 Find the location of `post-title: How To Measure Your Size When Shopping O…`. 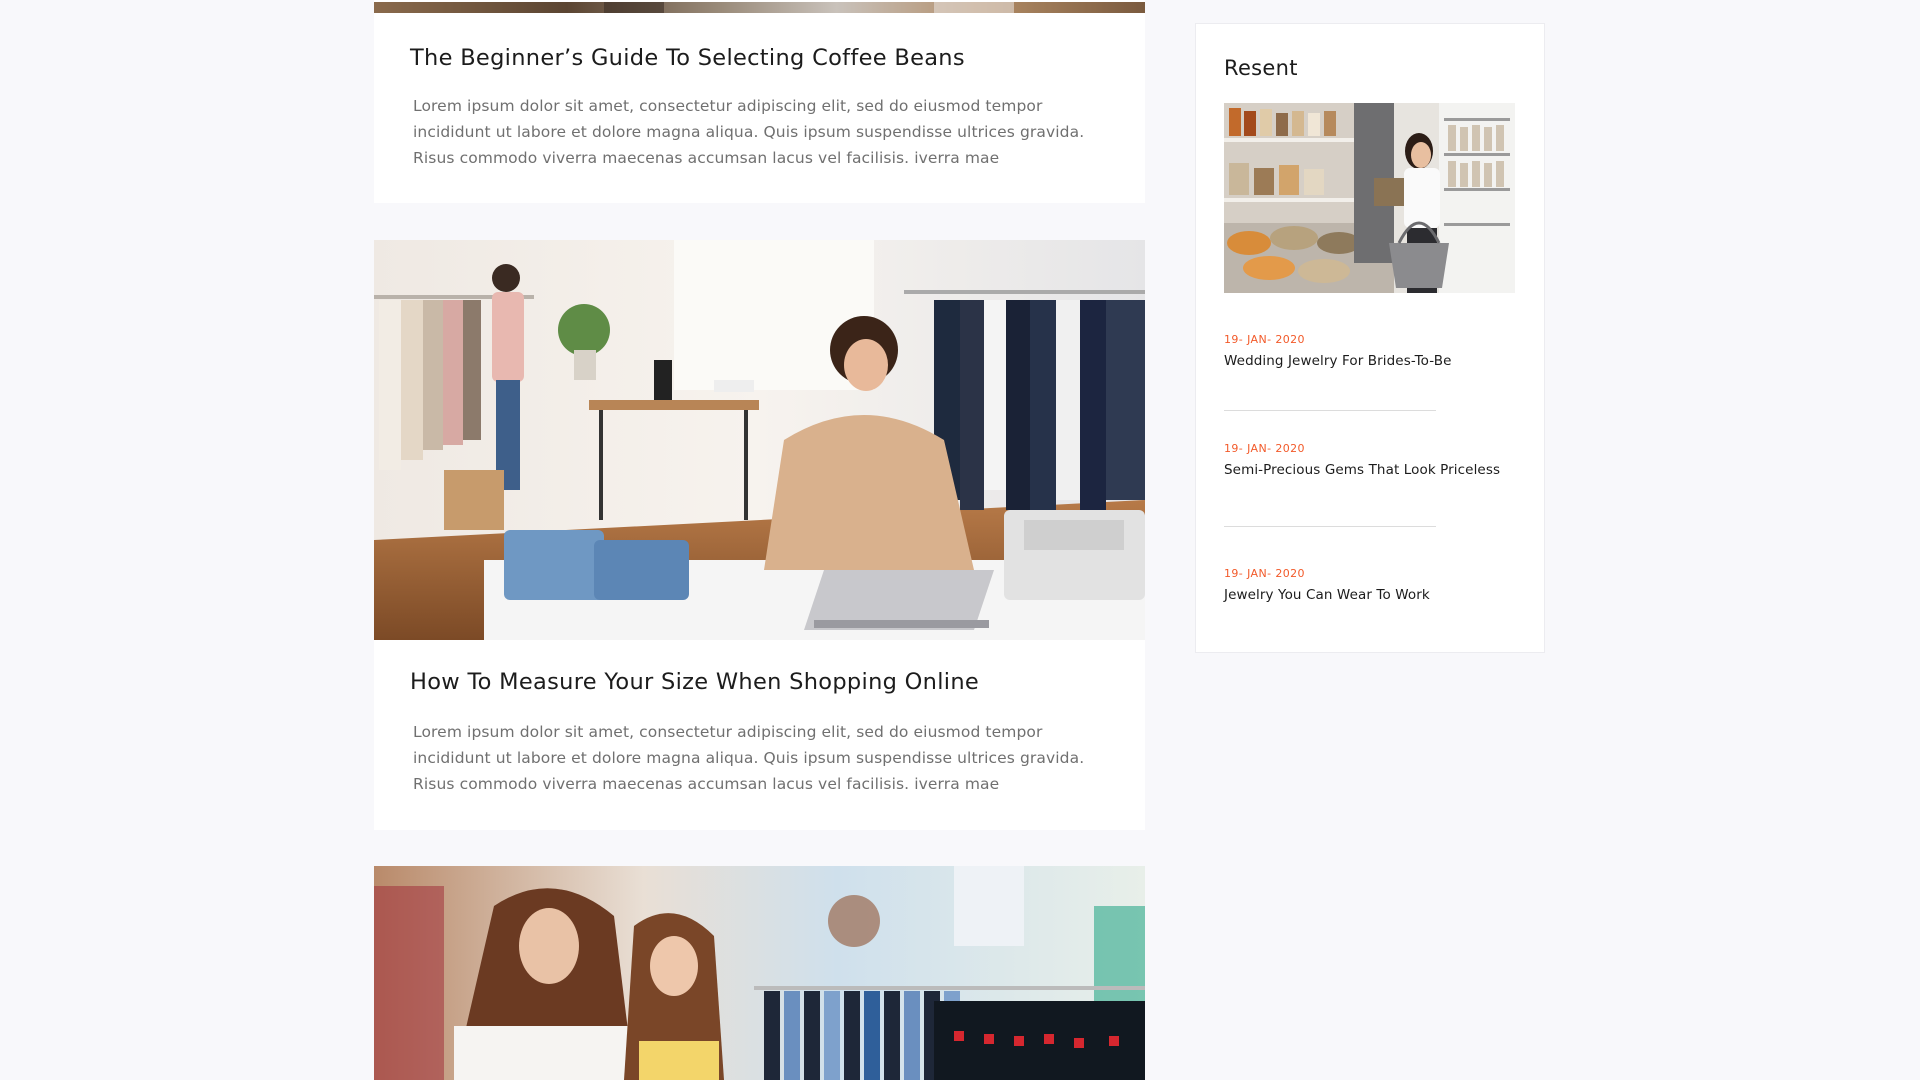

post-title: How To Measure Your Size When Shopping O… is located at coordinates (749, 682).